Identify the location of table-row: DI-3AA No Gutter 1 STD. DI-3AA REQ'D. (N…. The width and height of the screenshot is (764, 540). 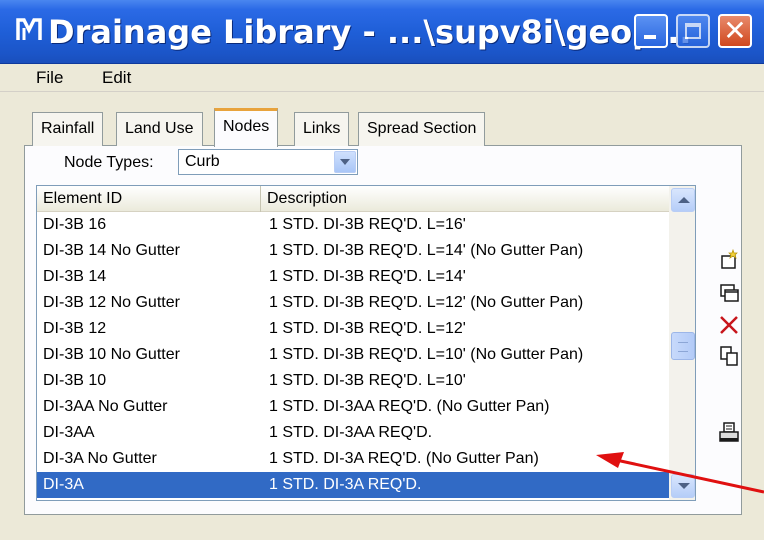
(353, 407).